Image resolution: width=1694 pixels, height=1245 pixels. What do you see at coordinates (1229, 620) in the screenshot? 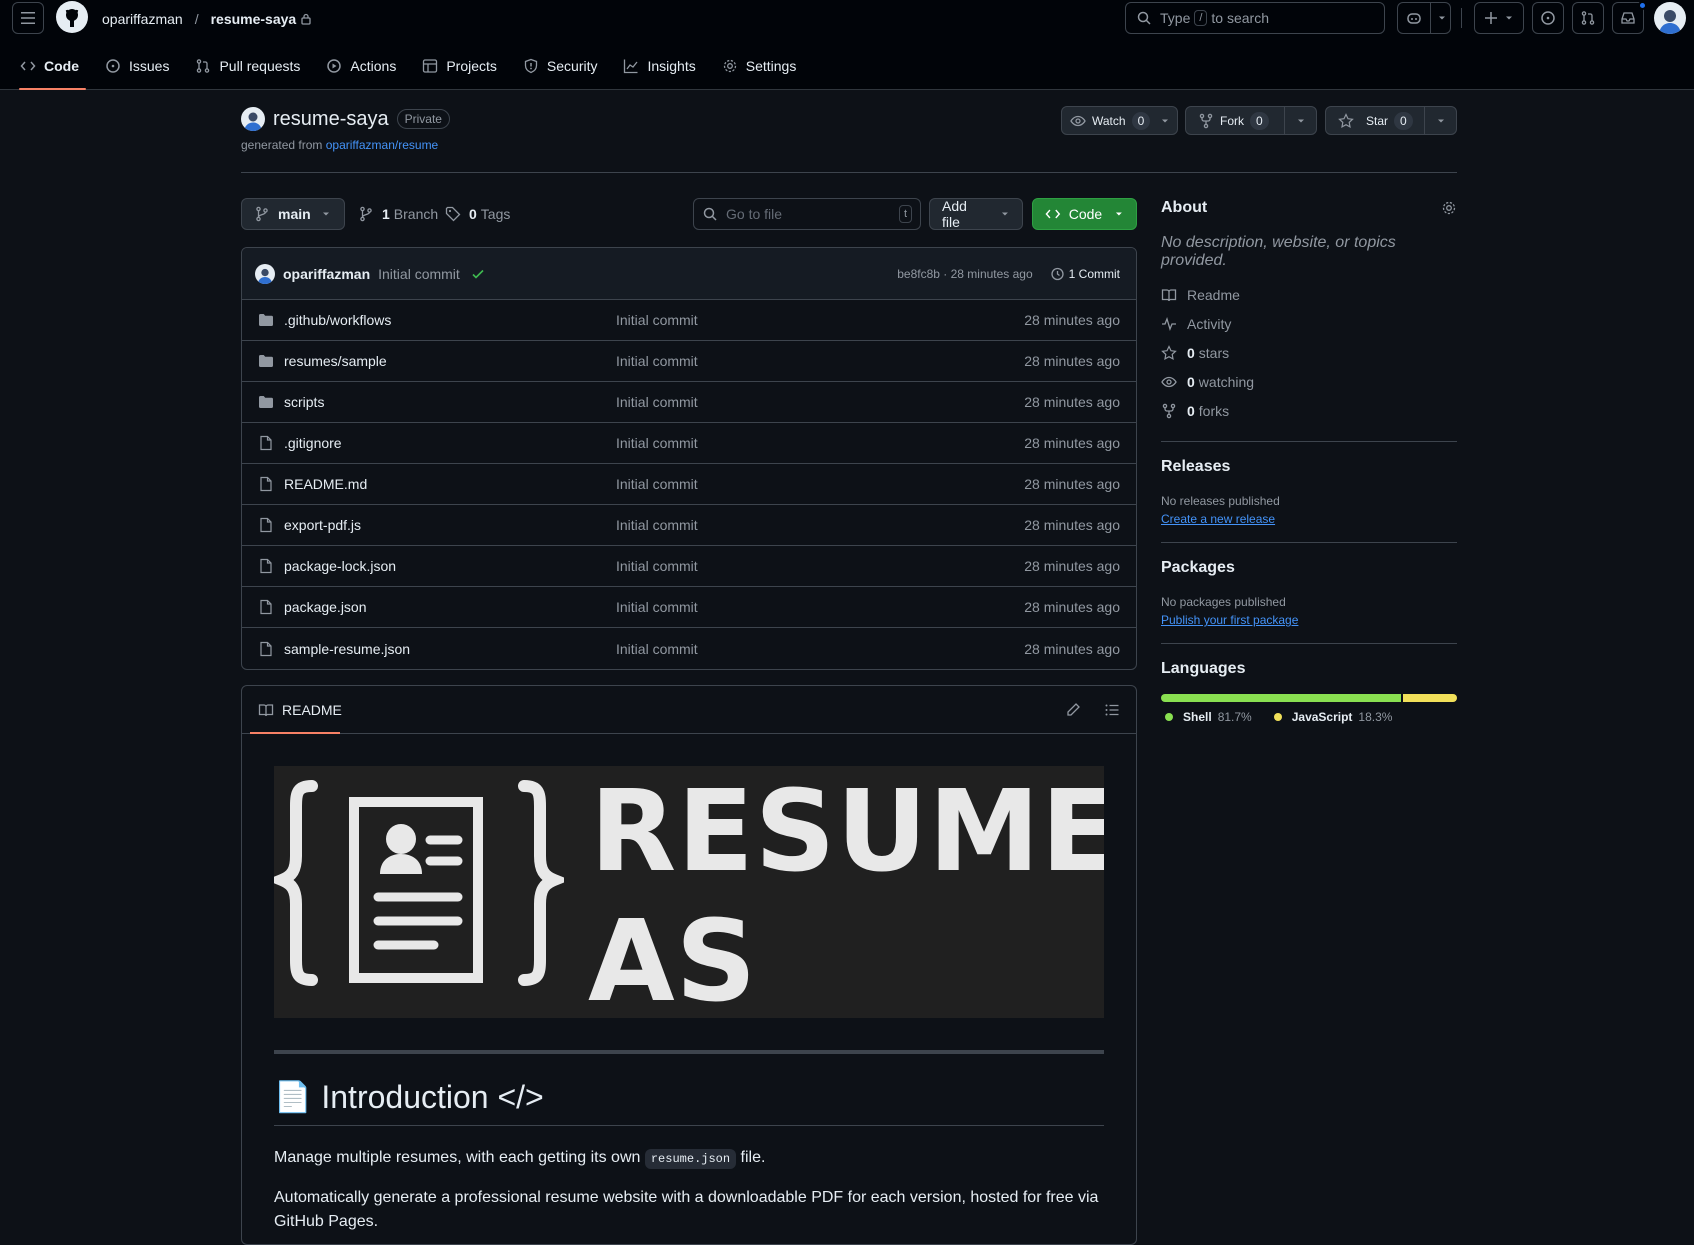
I see `publish-package-link: Publish your first package` at bounding box center [1229, 620].